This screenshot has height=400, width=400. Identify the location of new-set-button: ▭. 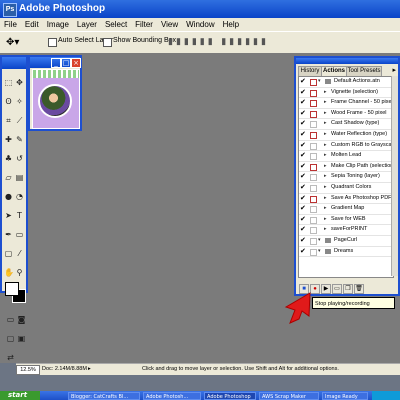
(337, 289).